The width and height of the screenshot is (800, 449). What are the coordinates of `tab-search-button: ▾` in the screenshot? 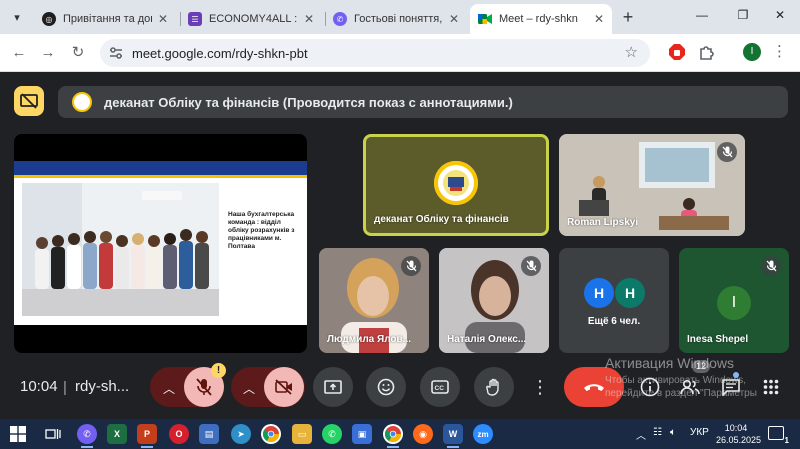 It's located at (17, 17).